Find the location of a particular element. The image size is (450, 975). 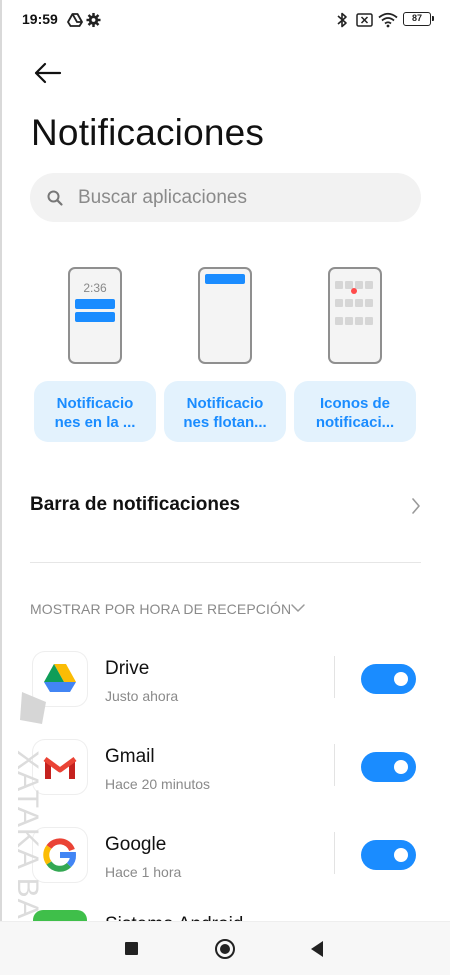

notification-bar-label: Barra de notificaciones is located at coordinates (135, 504).